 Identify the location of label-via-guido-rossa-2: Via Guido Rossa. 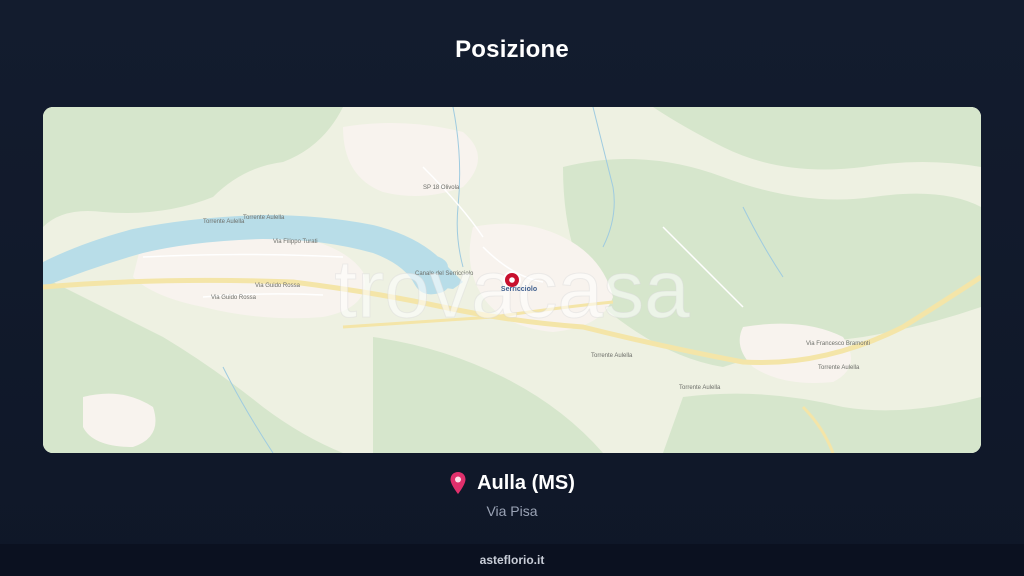
(278, 286).